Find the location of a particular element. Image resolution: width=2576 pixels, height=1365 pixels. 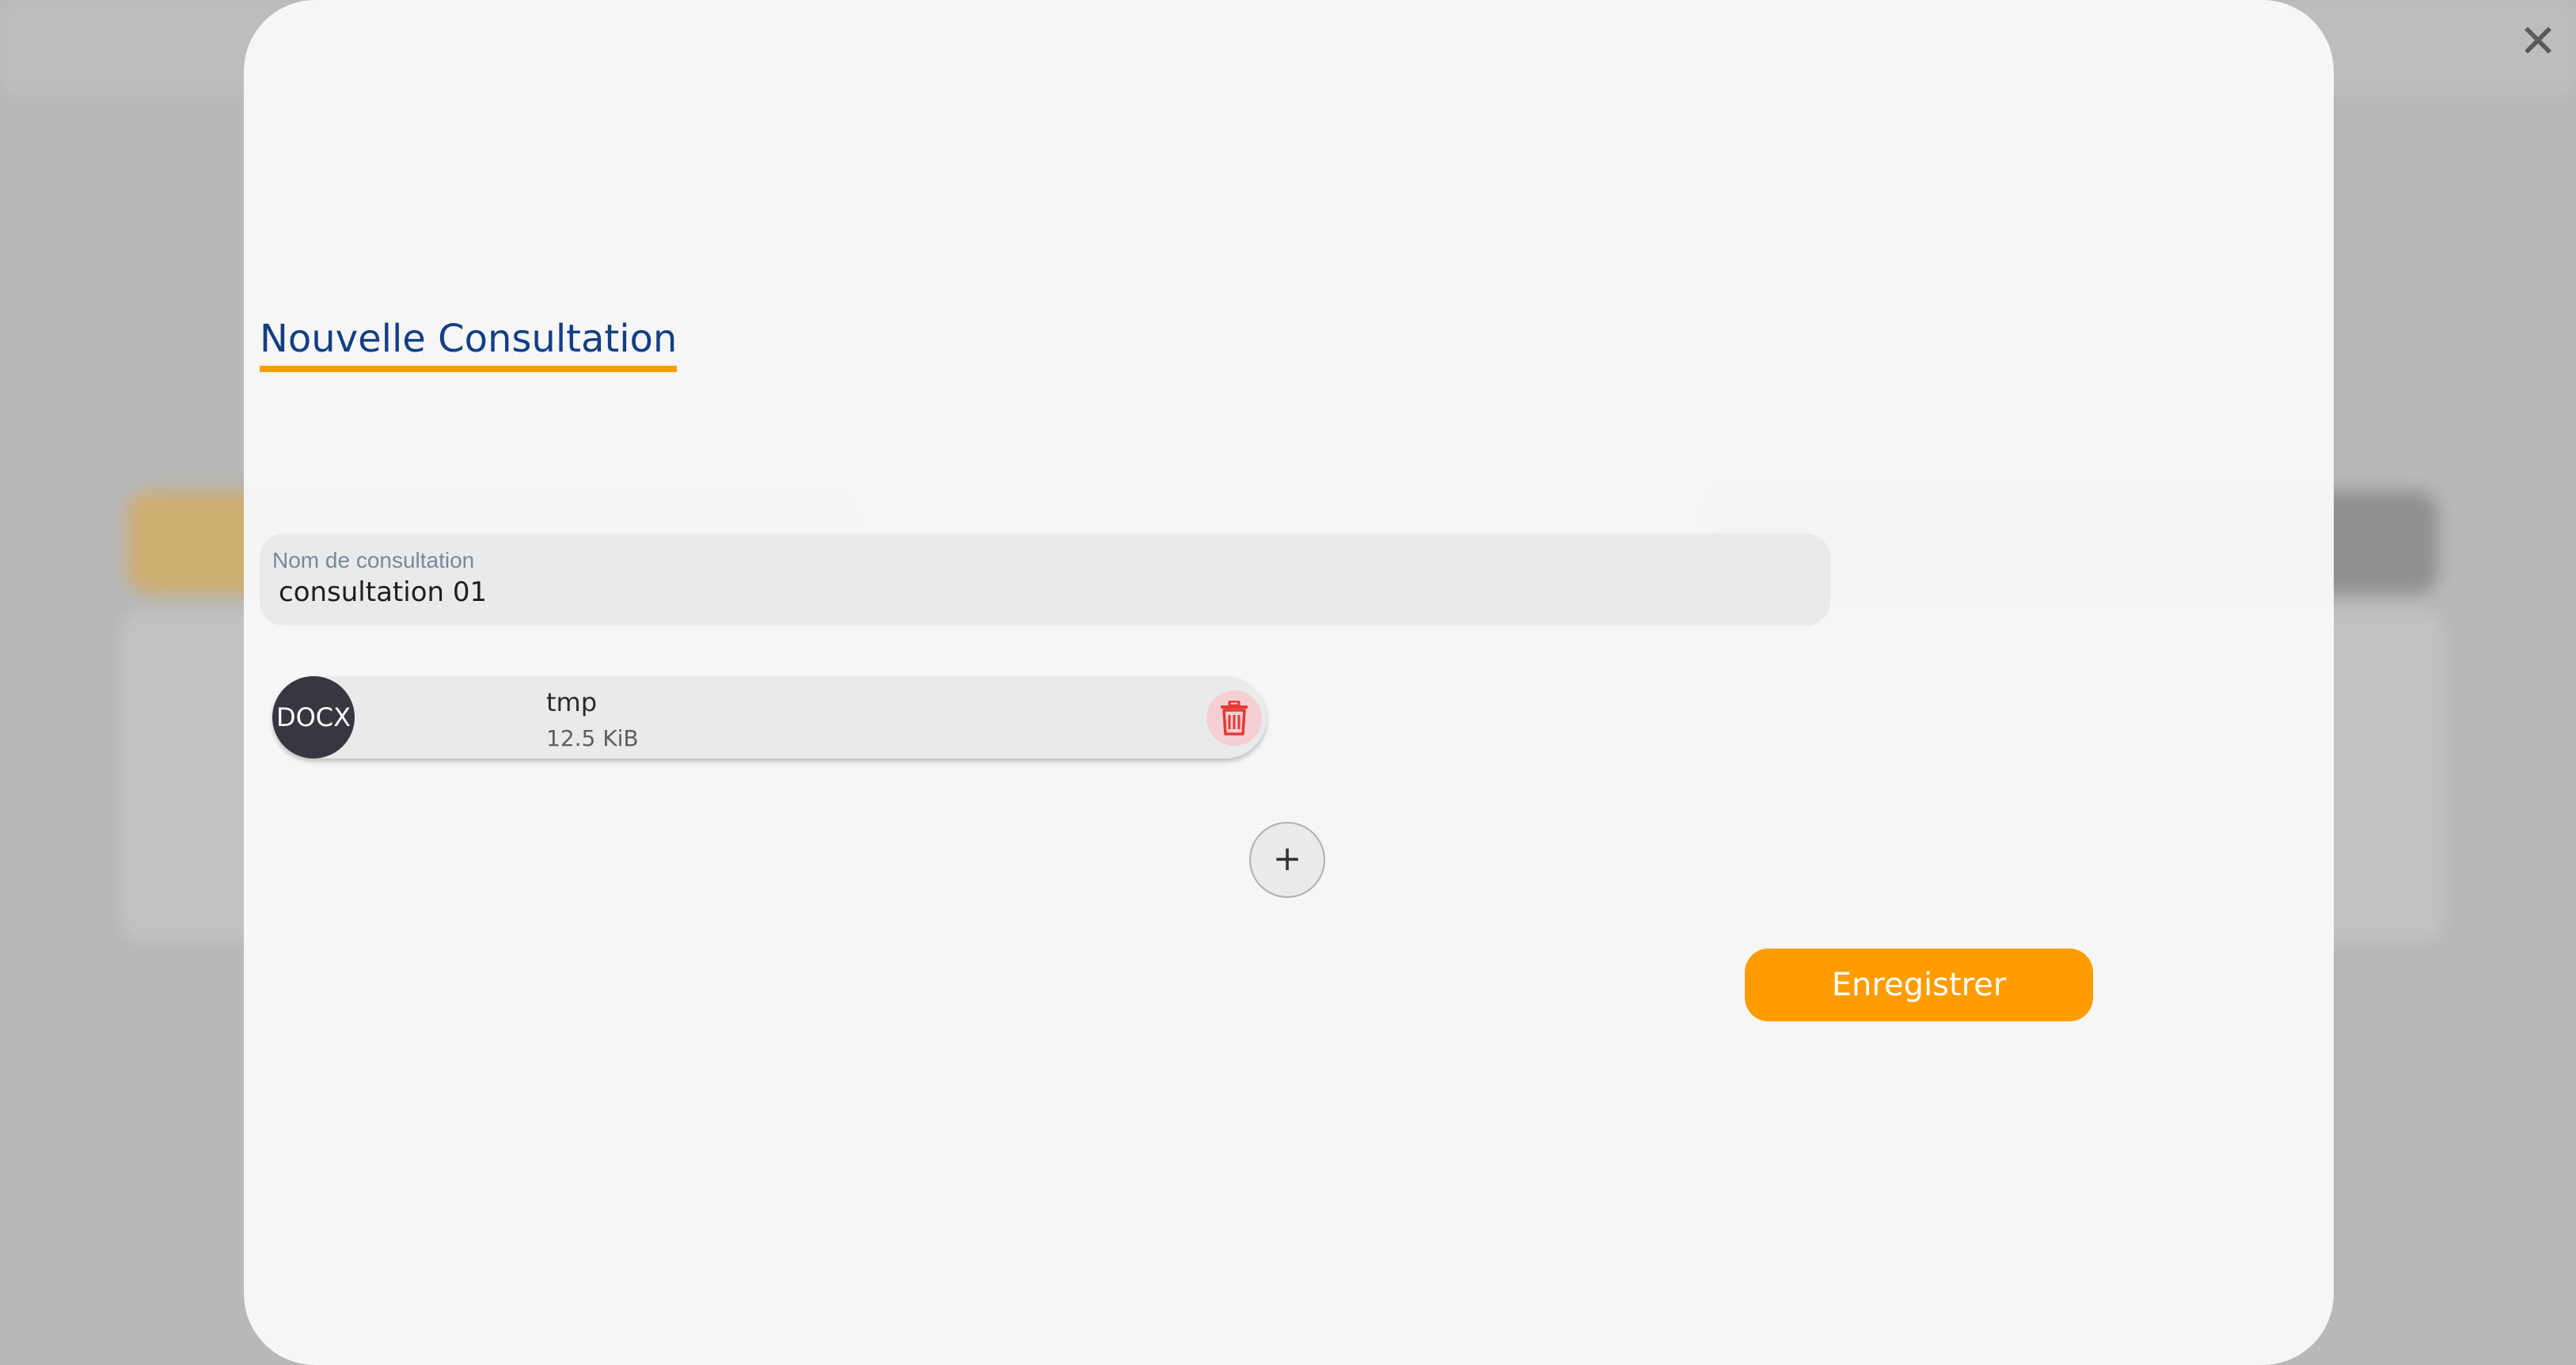

add-file-button: + is located at coordinates (1287, 860).